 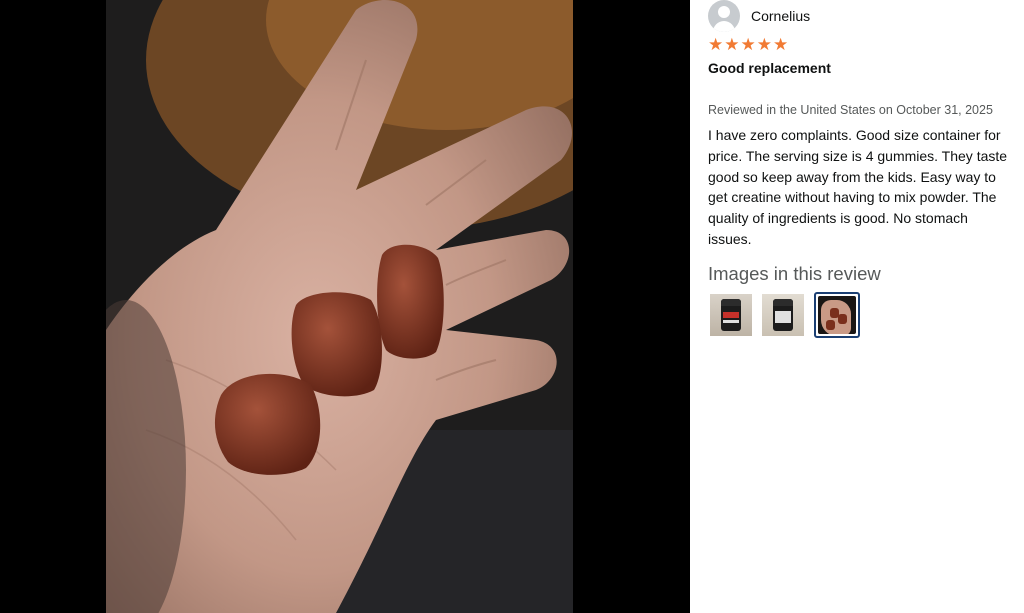 What do you see at coordinates (724, 26) in the screenshot?
I see `avatar-body-shape` at bounding box center [724, 26].